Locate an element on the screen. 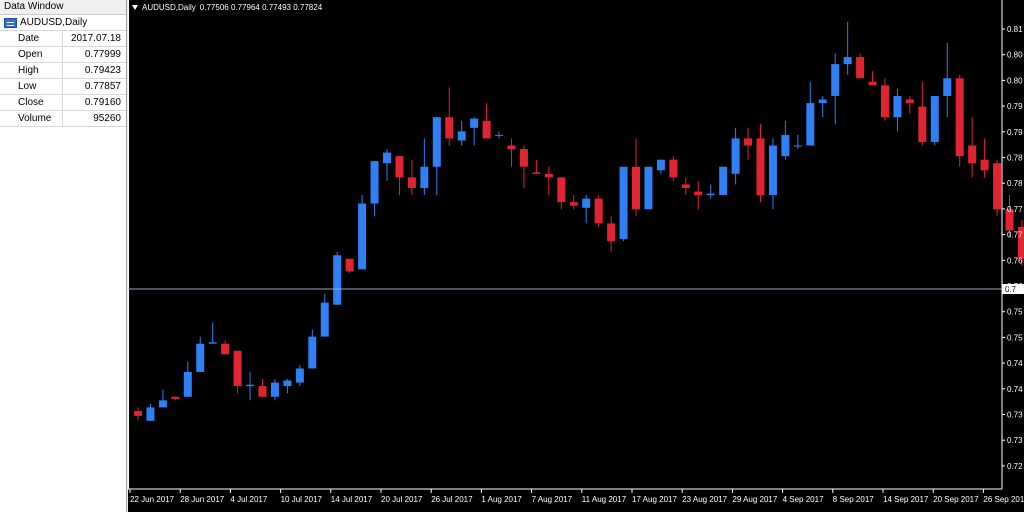 The width and height of the screenshot is (1024, 512). dropdown-triangle-icon is located at coordinates (135, 7).